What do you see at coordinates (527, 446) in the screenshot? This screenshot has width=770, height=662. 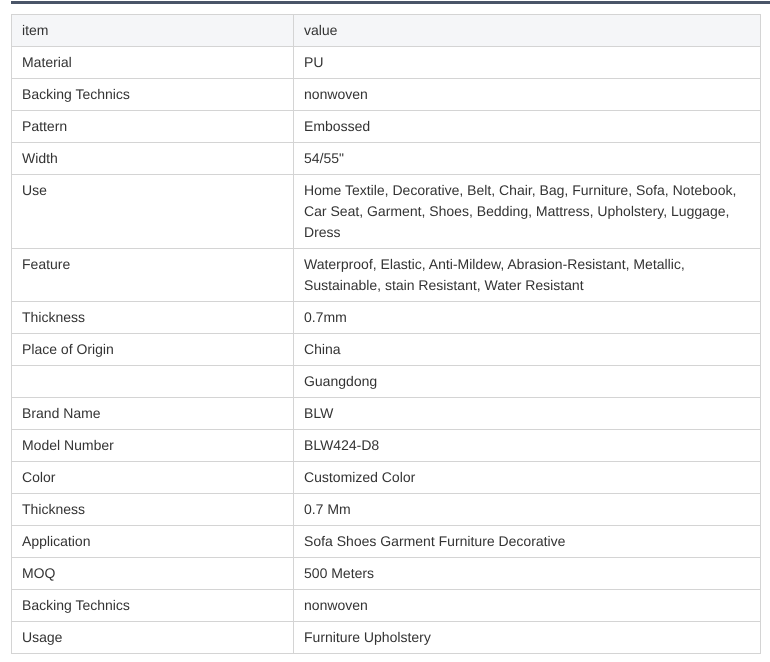 I see `table-cell: BLW424-D8` at bounding box center [527, 446].